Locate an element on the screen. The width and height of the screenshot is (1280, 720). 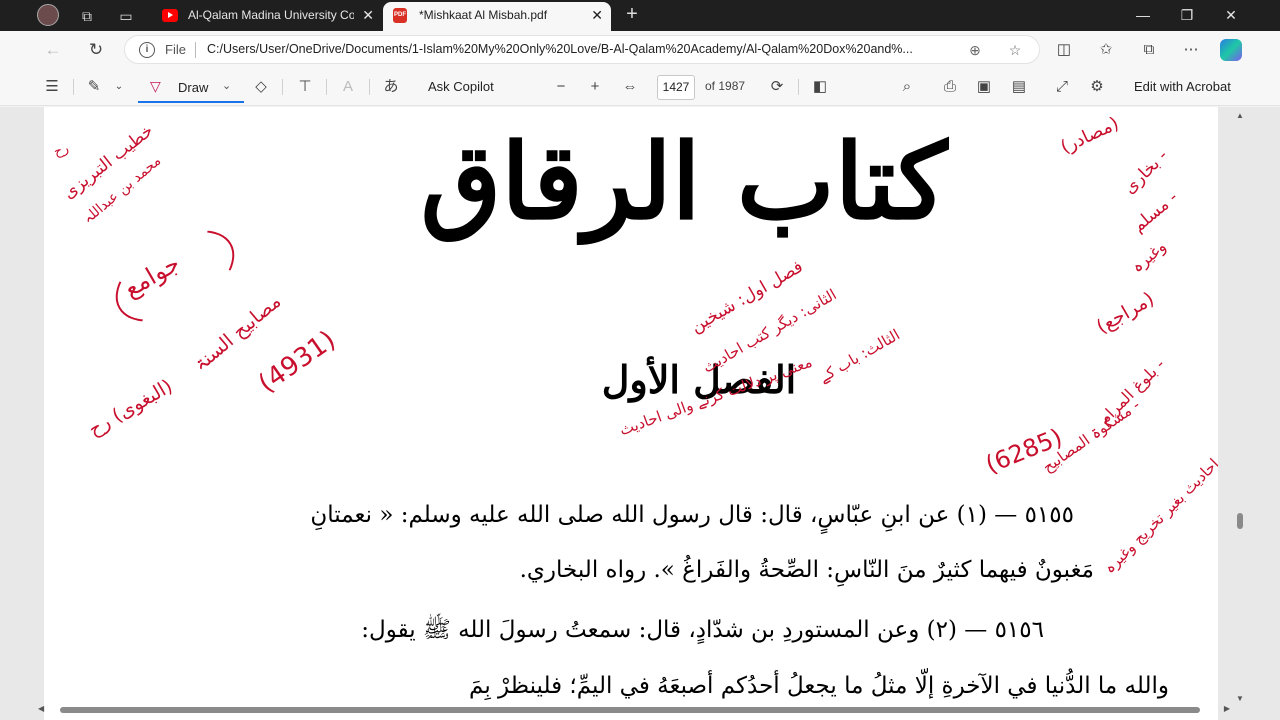
pen-icon: ▽ is located at coordinates (155, 86).